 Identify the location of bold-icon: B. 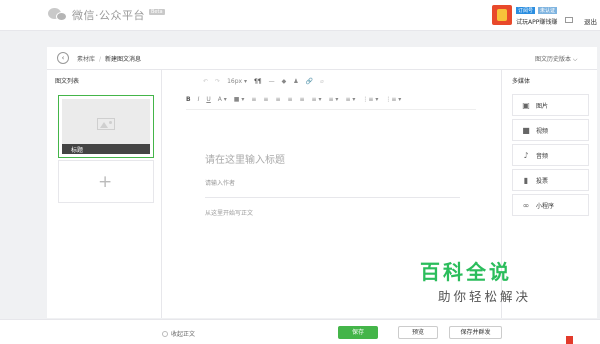
(188, 99).